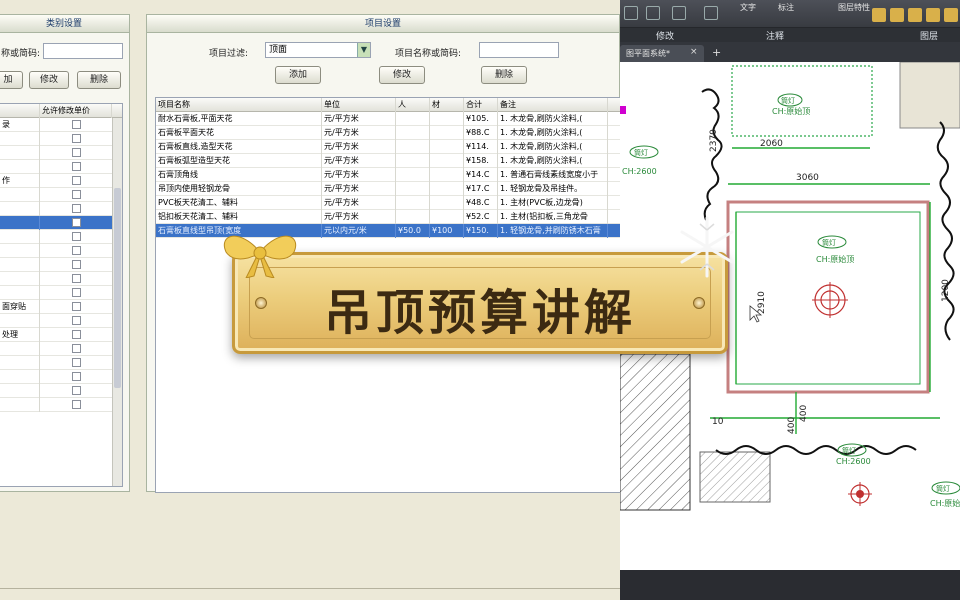 This screenshot has height=600, width=960. What do you see at coordinates (711, 13) in the screenshot?
I see `erase-icon` at bounding box center [711, 13].